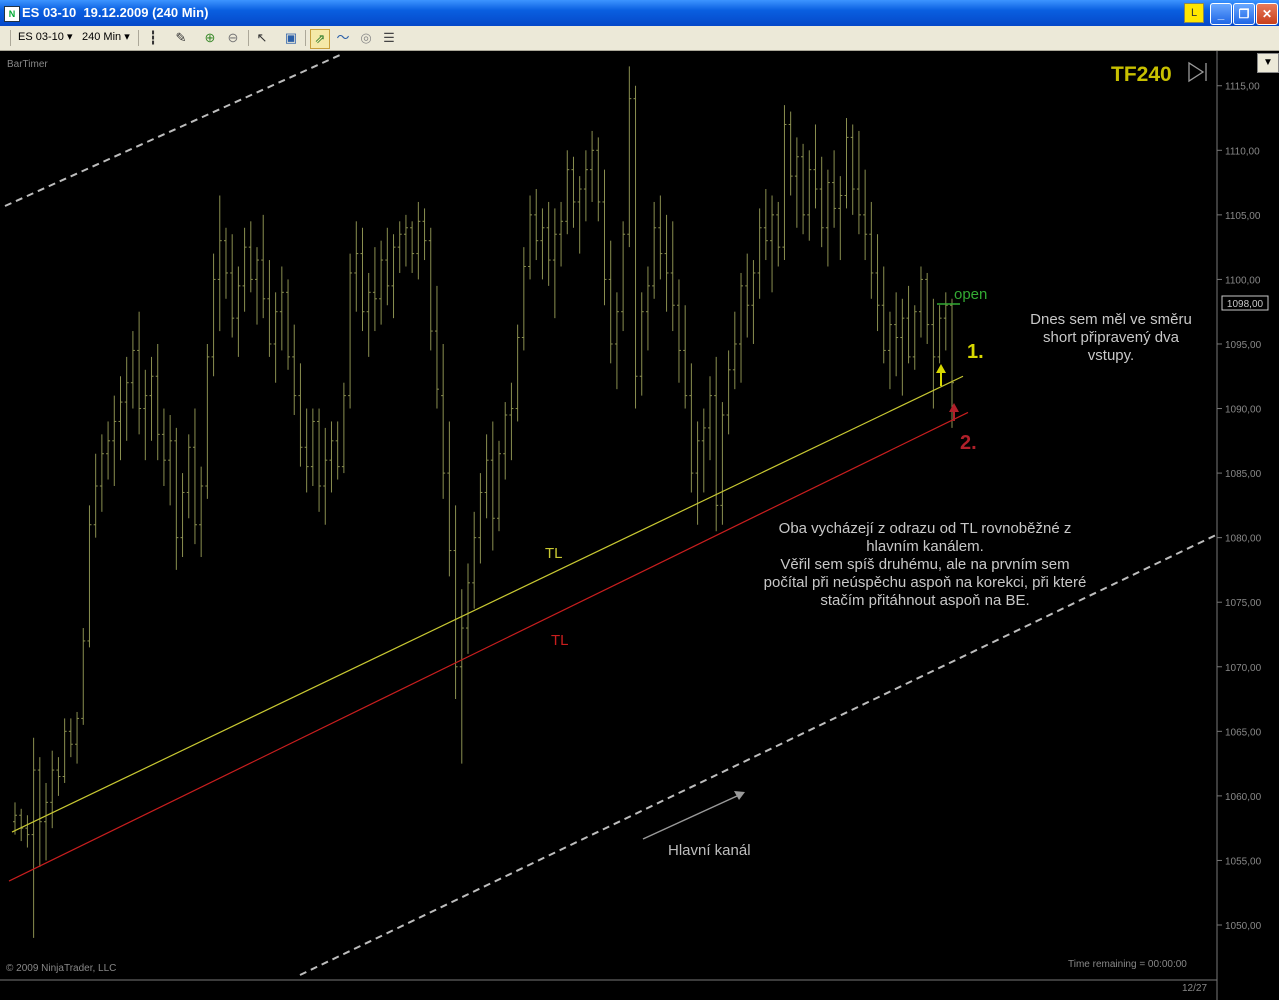 The width and height of the screenshot is (1279, 1000). What do you see at coordinates (291, 38) in the screenshot?
I see `data-box-icon: ▣` at bounding box center [291, 38].